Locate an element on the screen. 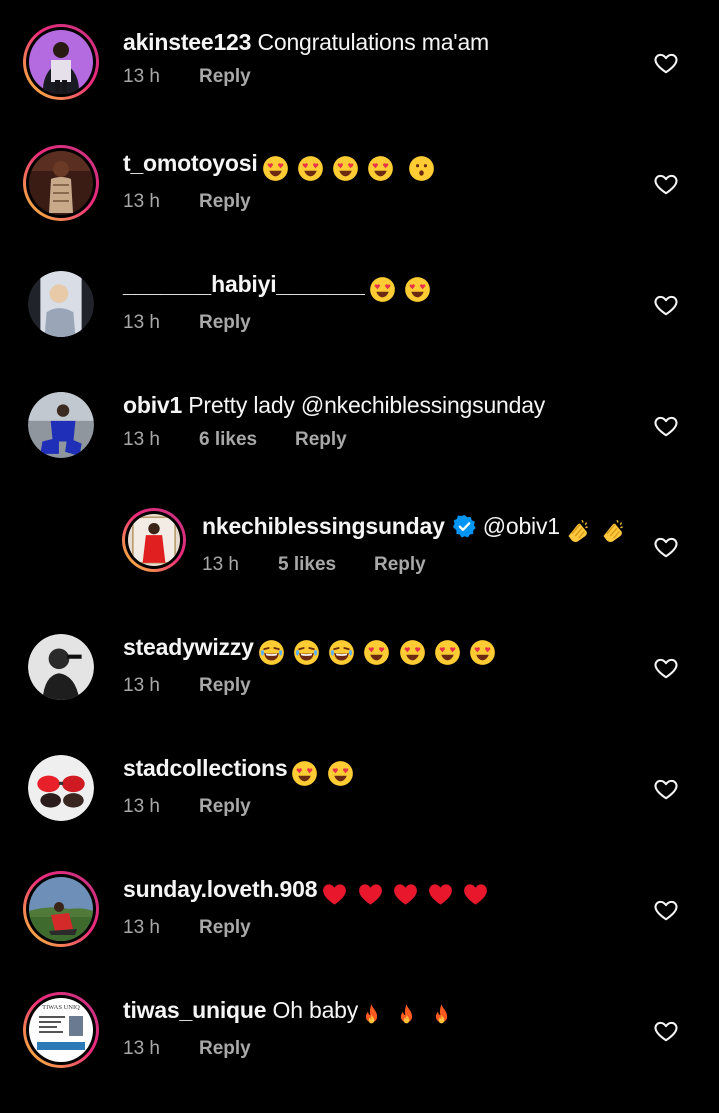  comment-username: steadywizzy is located at coordinates (188, 647).